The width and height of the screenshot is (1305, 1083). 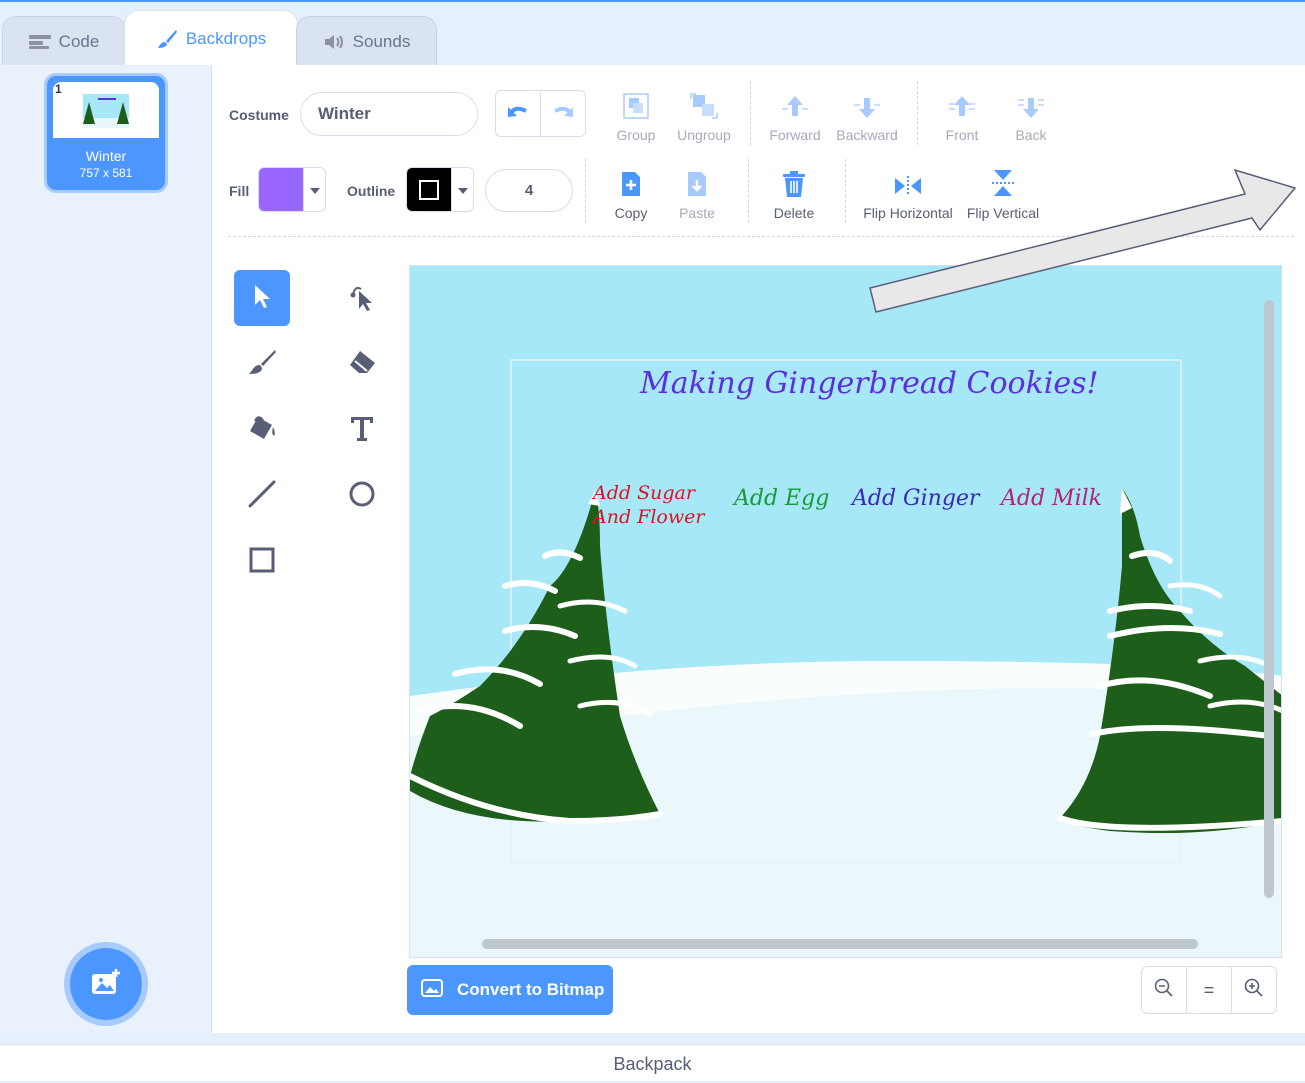 I want to click on rectangle-tool, so click(x=262, y=562).